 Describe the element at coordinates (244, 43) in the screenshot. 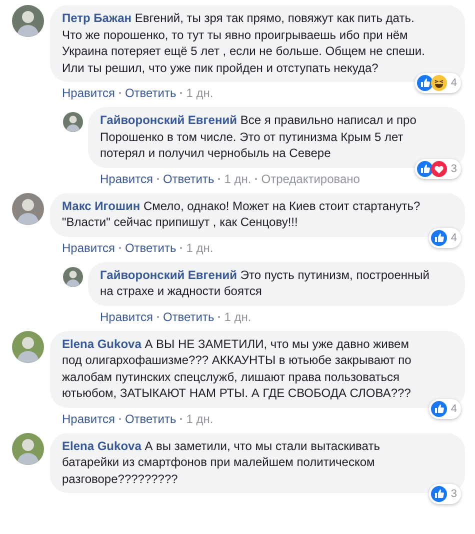

I see `comment-text: Петр Бажан Евгений, ты зря так прямо, повяжут как пить дать. Что же порошенко, то тут ты явно проигрываешь ибо при нём Украина потеряет ещё 5 лет , если не больше. Общем не спеши. Или ты решил, что уже пик пройден и отступать некуда?` at that location.